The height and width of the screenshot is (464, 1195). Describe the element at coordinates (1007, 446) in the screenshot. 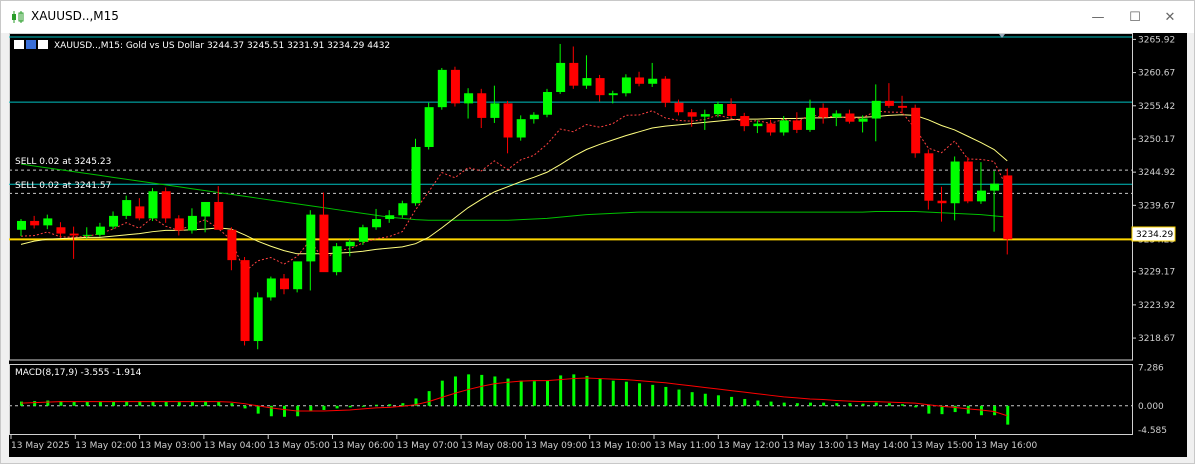

I see `time-axis-label: 13 May 16:00` at that location.